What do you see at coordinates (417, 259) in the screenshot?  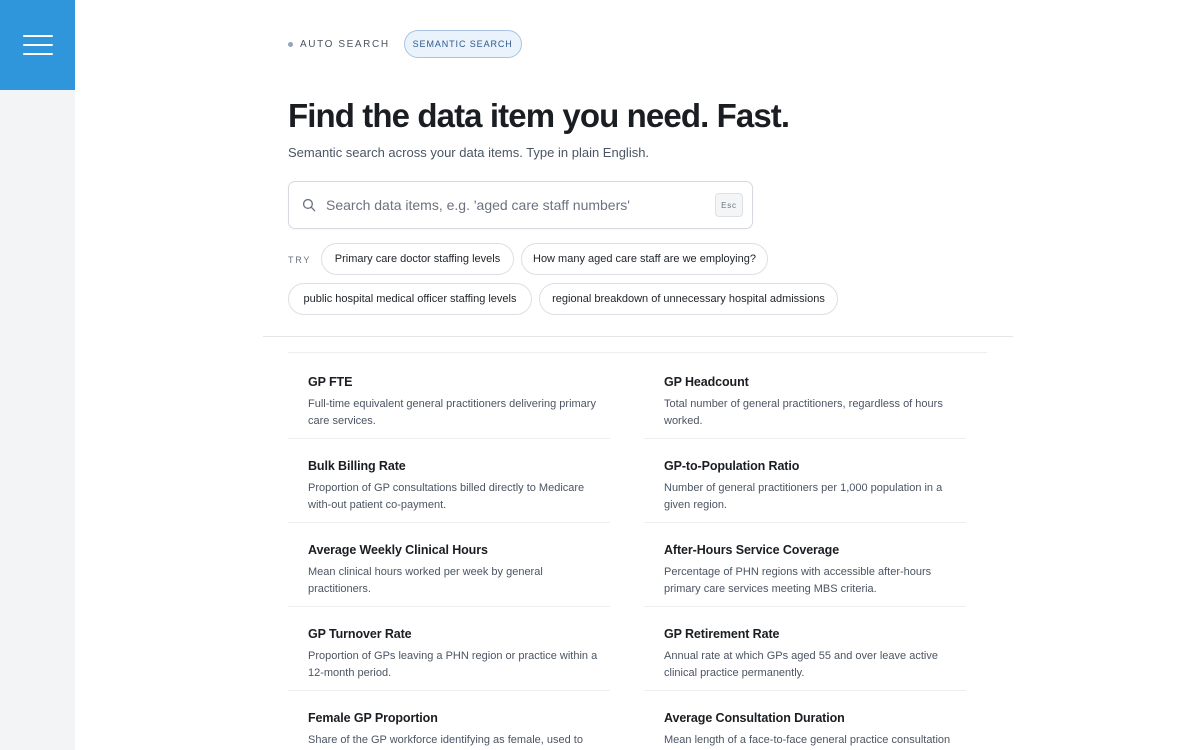 I see `suggestion-chip: Primary care doctor staffing levels` at bounding box center [417, 259].